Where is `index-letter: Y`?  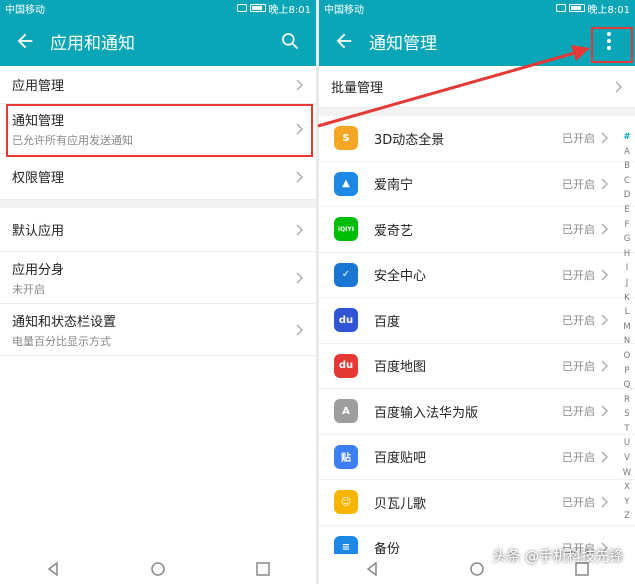
index-letter: Y is located at coordinates (627, 502).